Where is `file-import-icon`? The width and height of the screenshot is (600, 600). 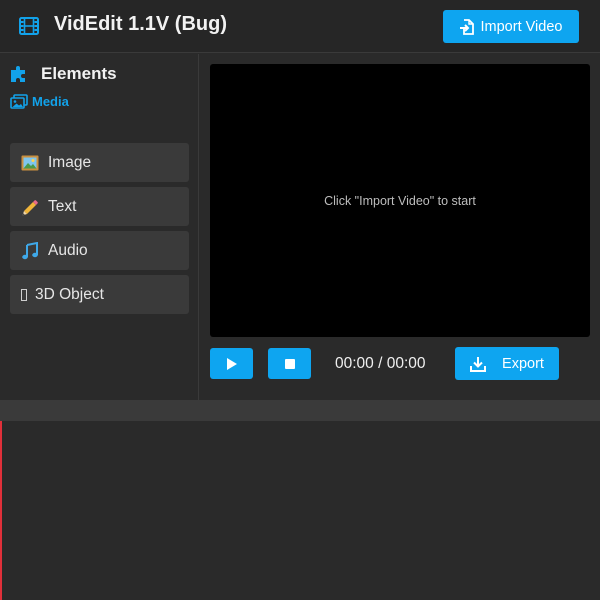
file-import-icon is located at coordinates (466, 26).